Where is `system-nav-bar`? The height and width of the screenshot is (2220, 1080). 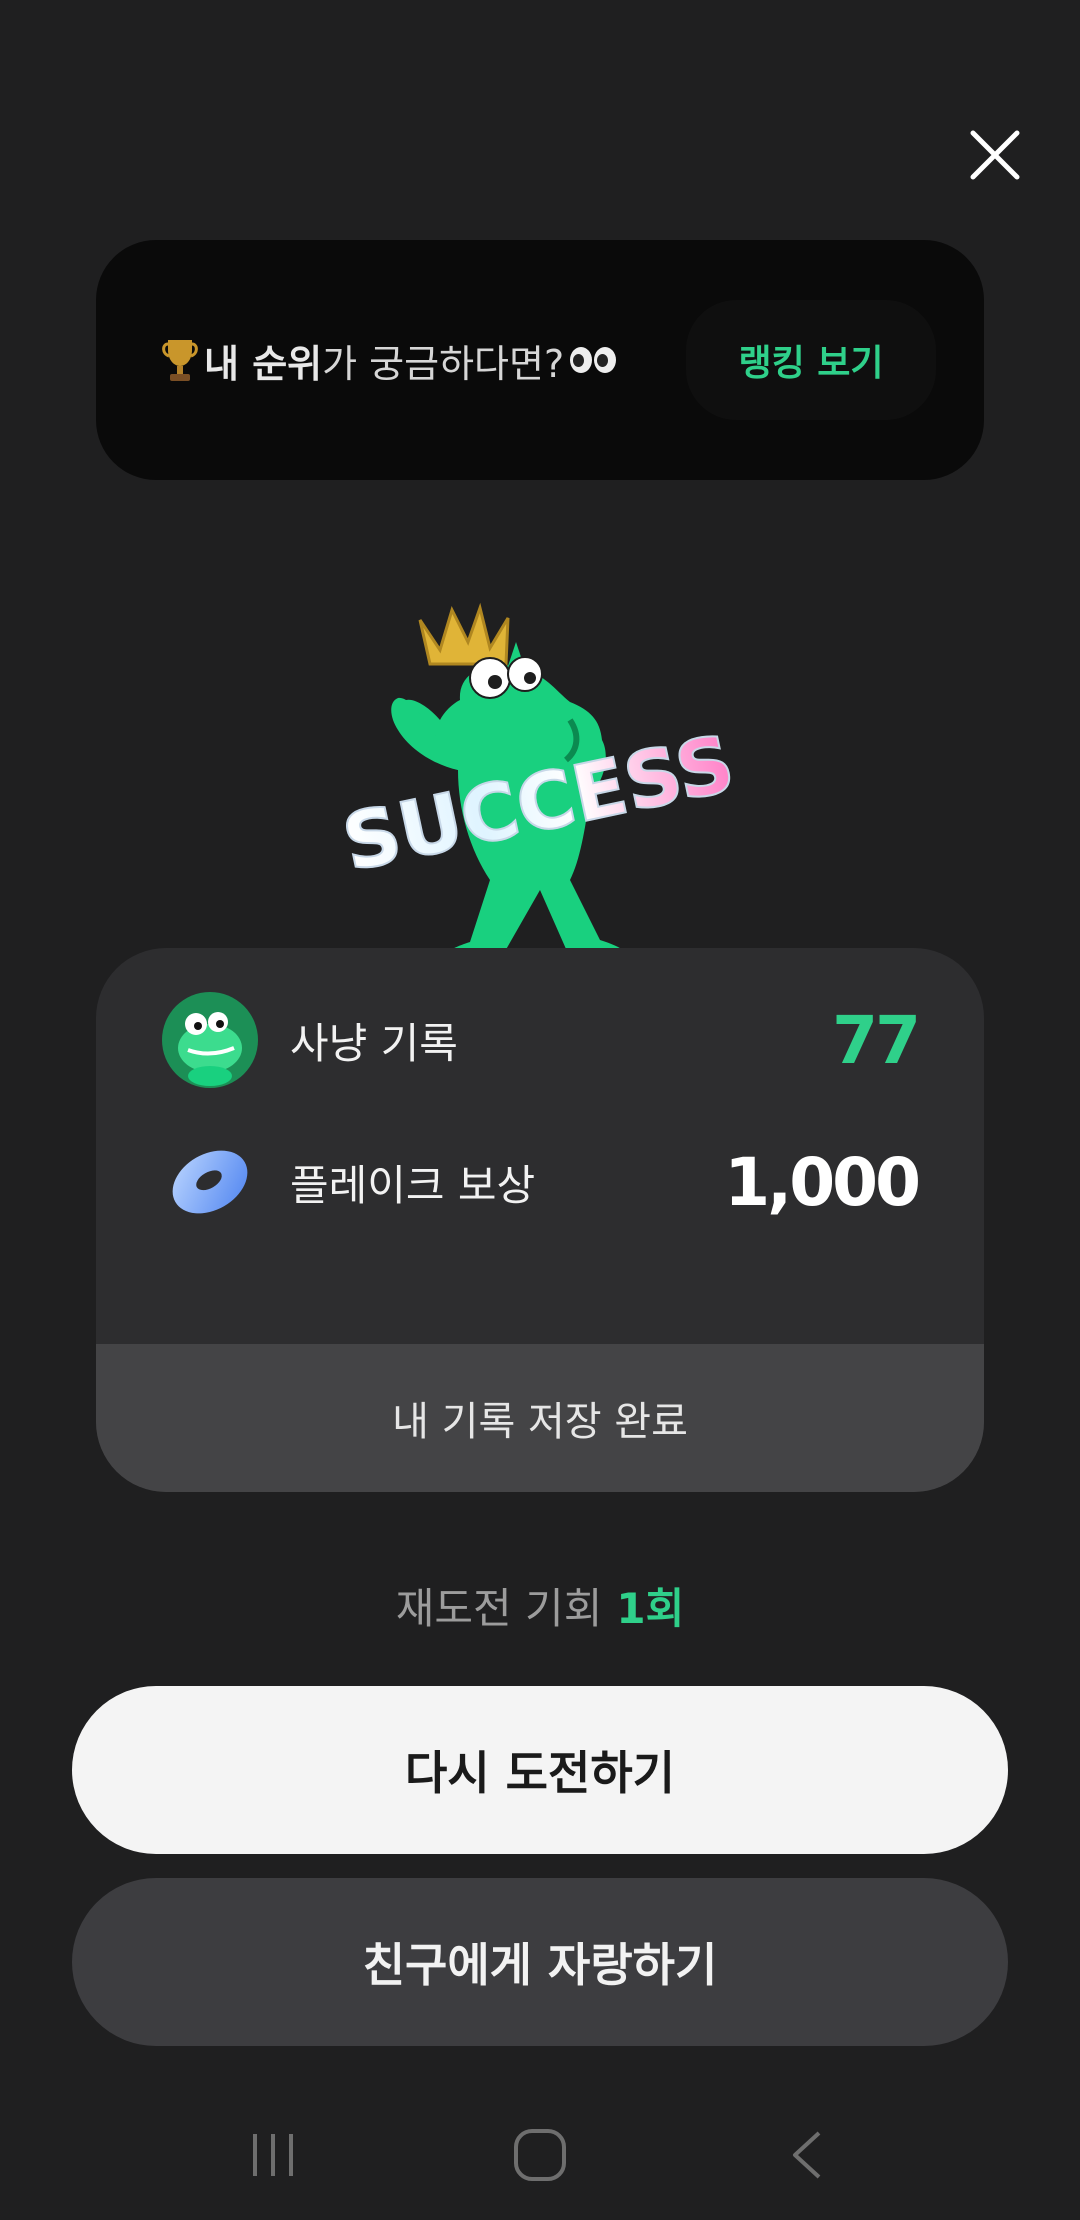
system-nav-bar is located at coordinates (540, 2155).